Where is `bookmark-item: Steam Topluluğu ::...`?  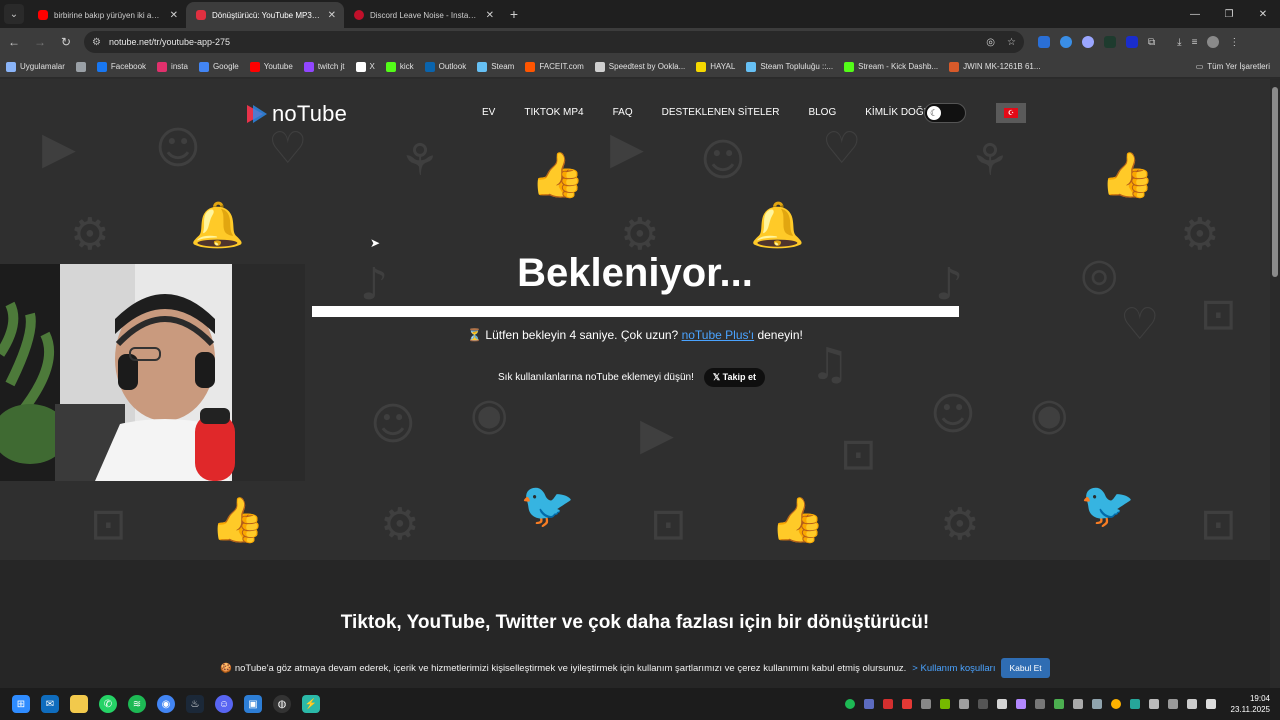
bookmark-item: Steam Topluluğu ::... is located at coordinates (789, 66).